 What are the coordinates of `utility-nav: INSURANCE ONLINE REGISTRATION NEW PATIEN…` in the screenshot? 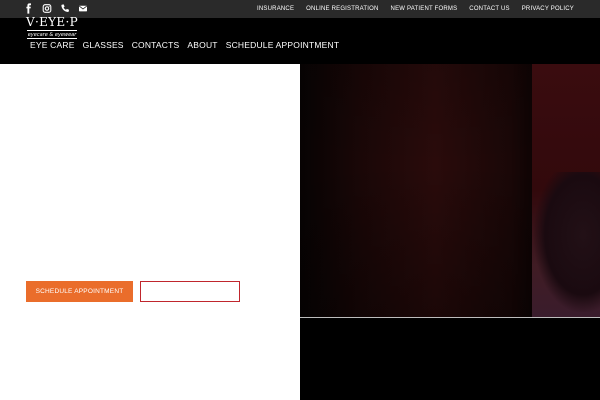 It's located at (415, 9).